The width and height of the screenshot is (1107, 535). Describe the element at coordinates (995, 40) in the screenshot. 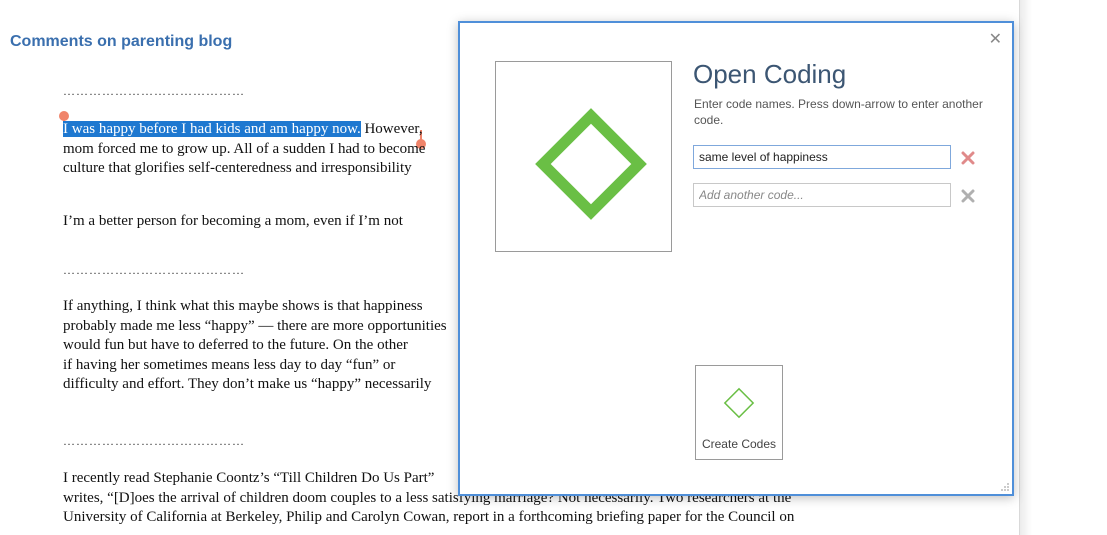

I see `close-icon: ✕` at that location.